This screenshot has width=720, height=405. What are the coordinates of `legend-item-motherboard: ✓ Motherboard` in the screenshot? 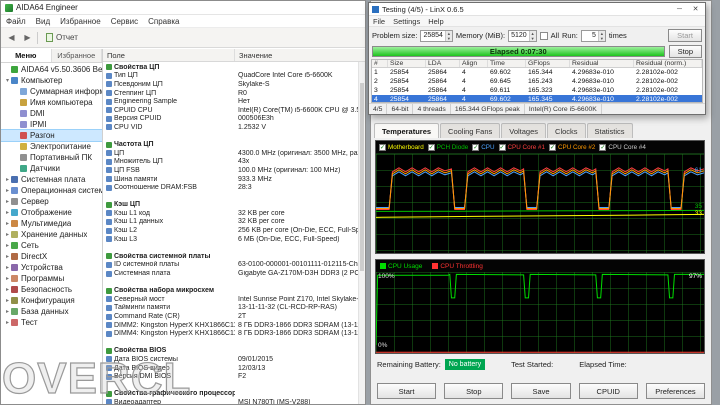 It's located at (401, 147).